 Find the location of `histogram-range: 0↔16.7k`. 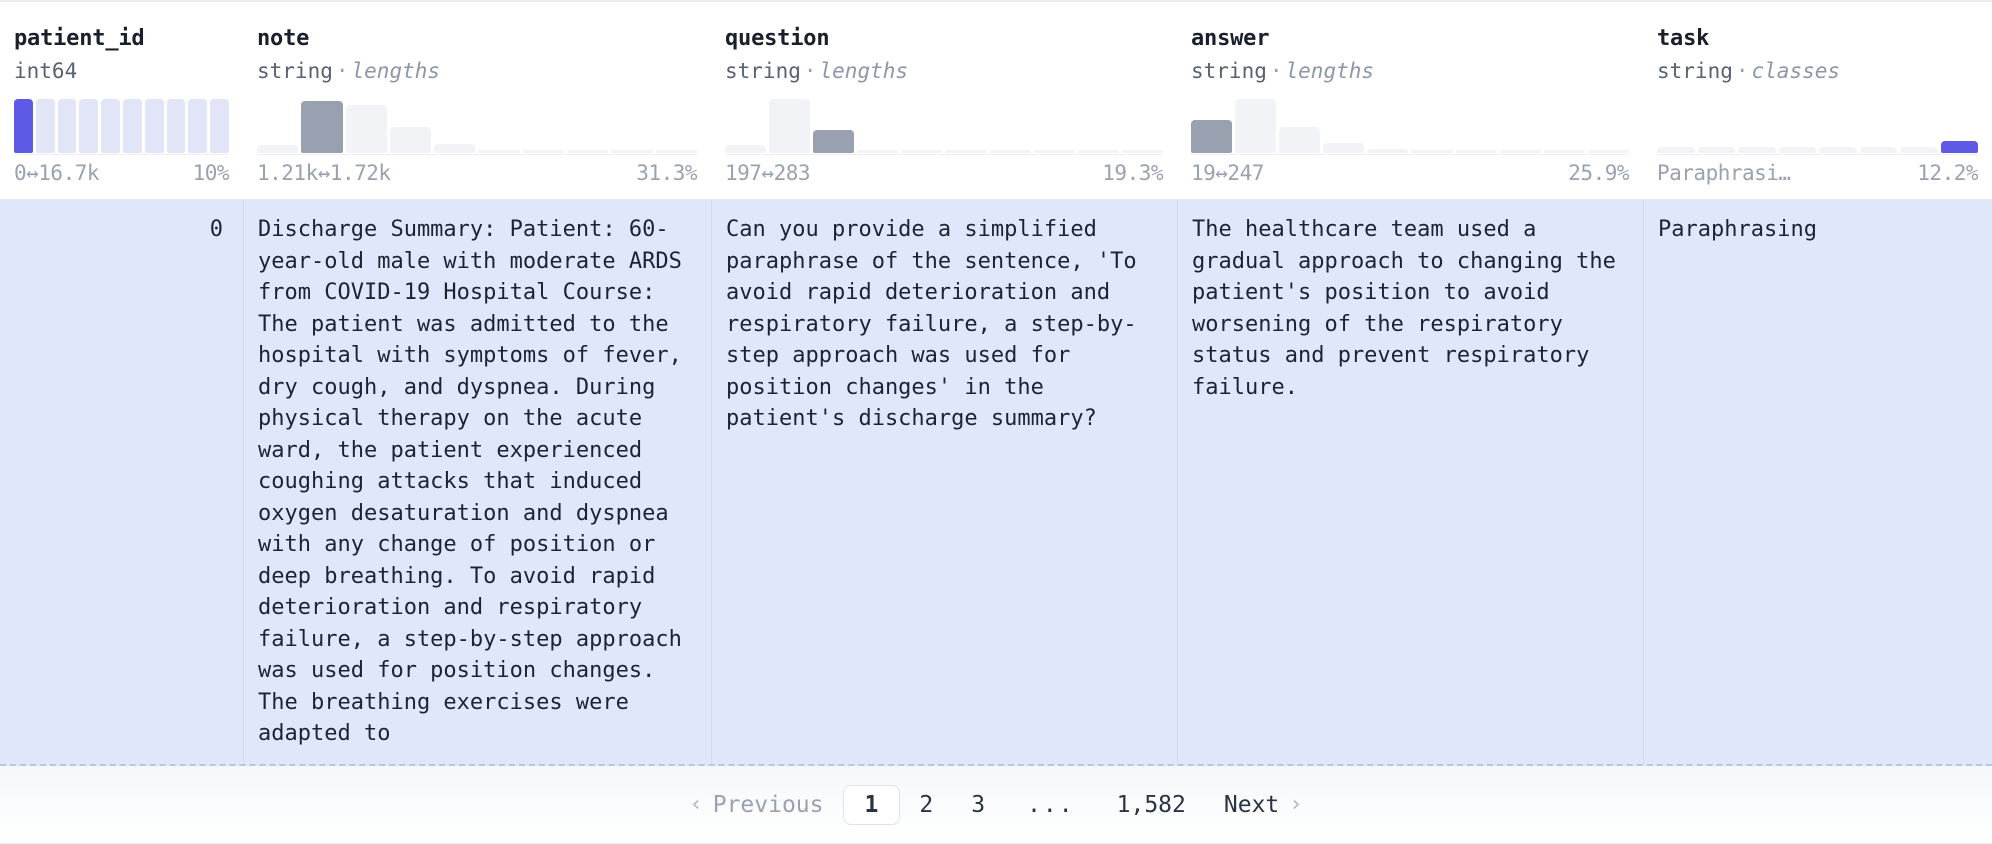

histogram-range: 0↔16.7k is located at coordinates (57, 173).